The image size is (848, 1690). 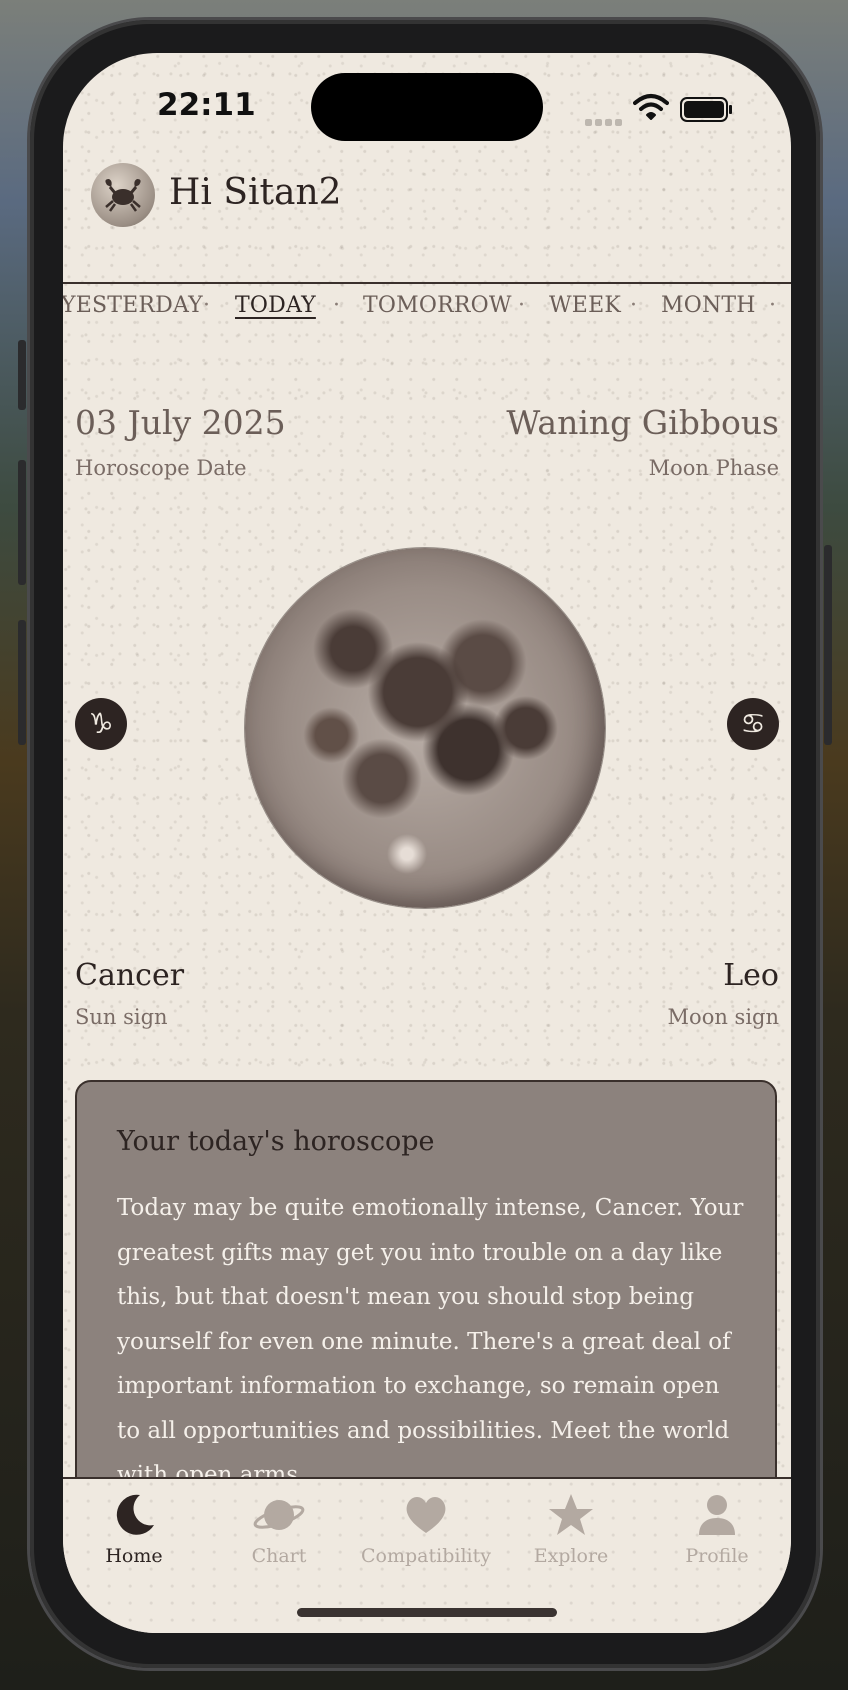 I want to click on tab-compatibility: Compatibility, so click(x=426, y=1529).